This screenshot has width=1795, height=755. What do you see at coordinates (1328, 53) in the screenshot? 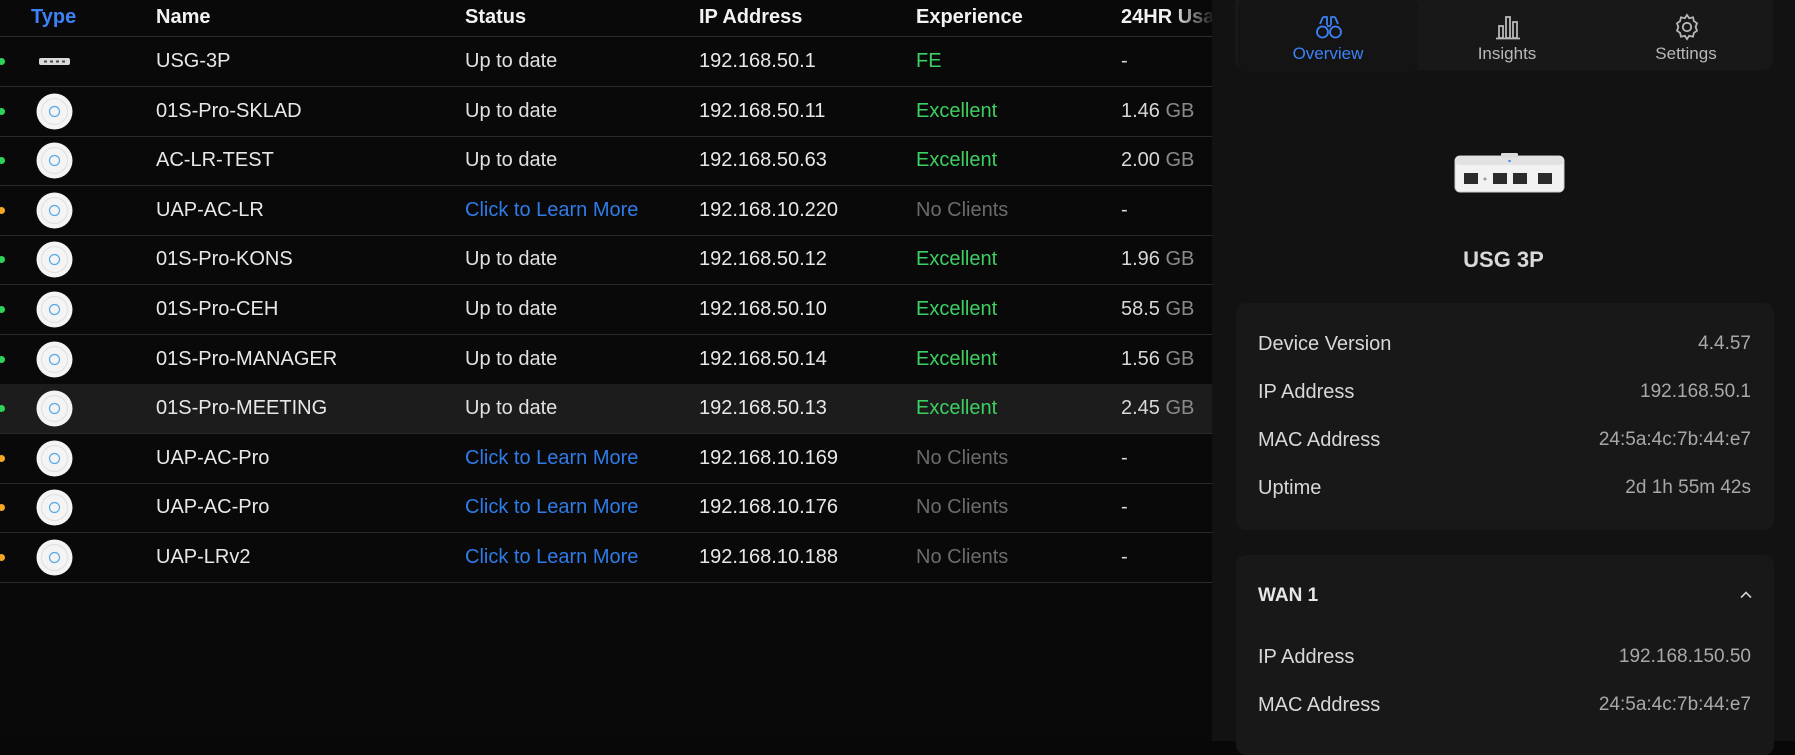
I see `tab-overview-label: Overview` at bounding box center [1328, 53].